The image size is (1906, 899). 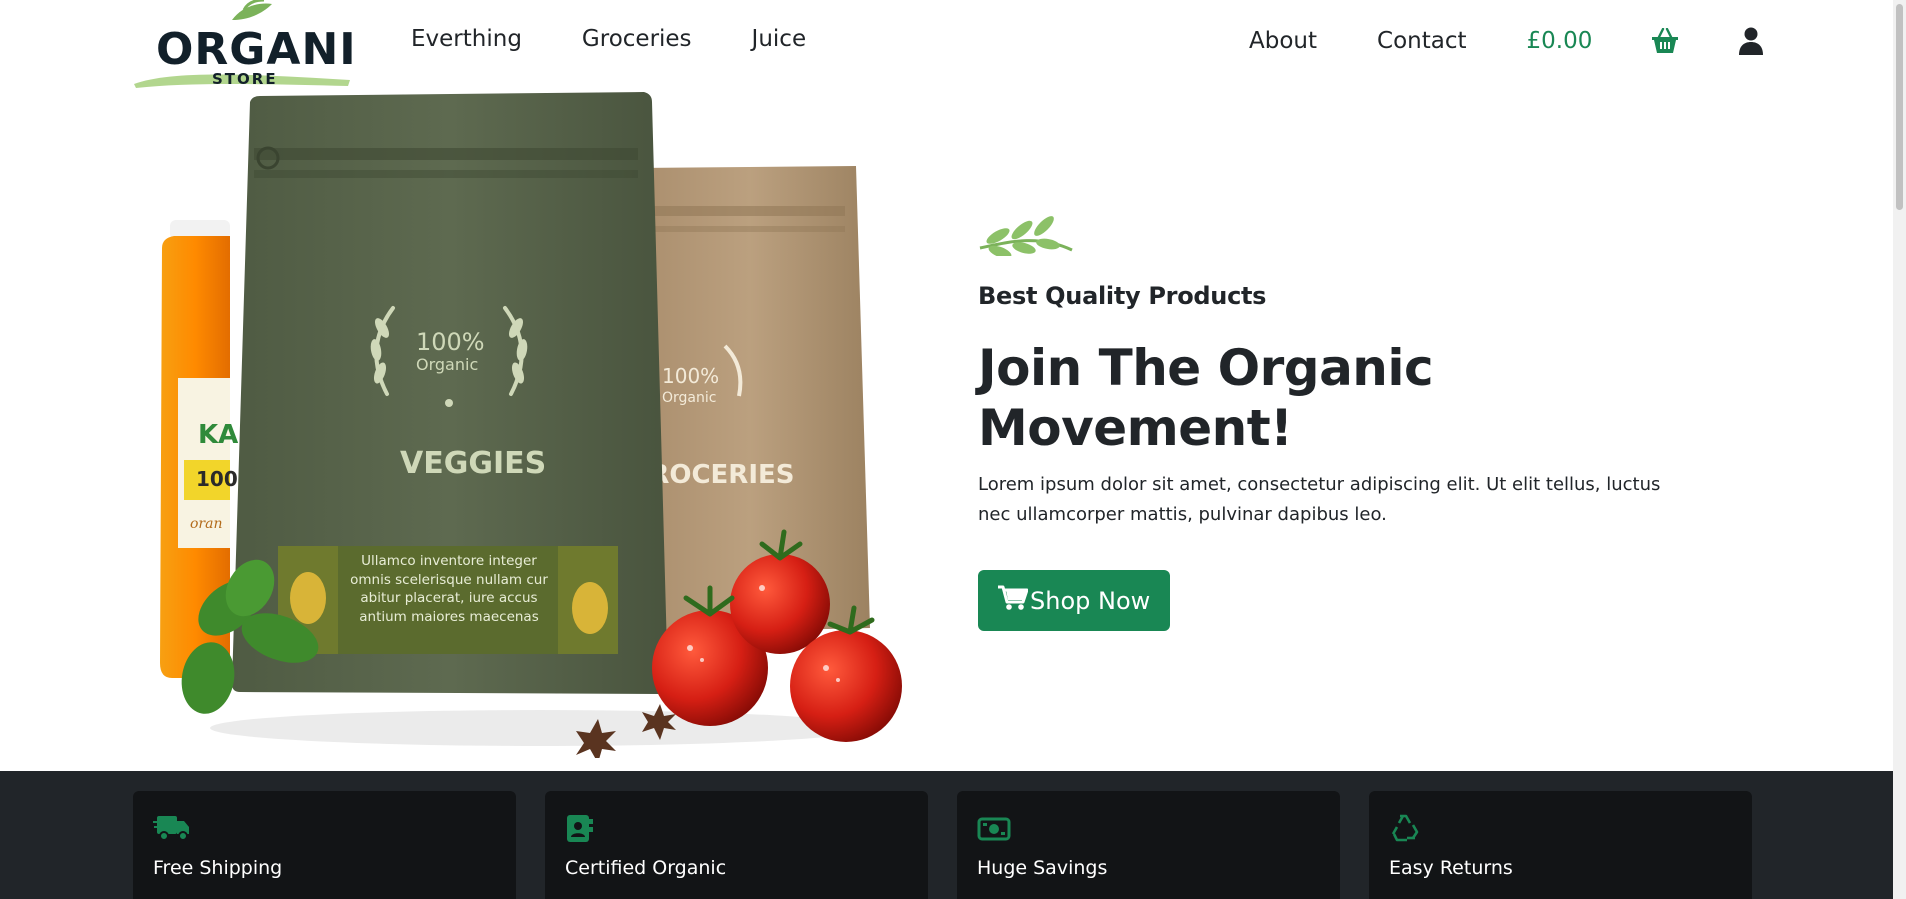 I want to click on page-scrollbar, so click(x=1899, y=449).